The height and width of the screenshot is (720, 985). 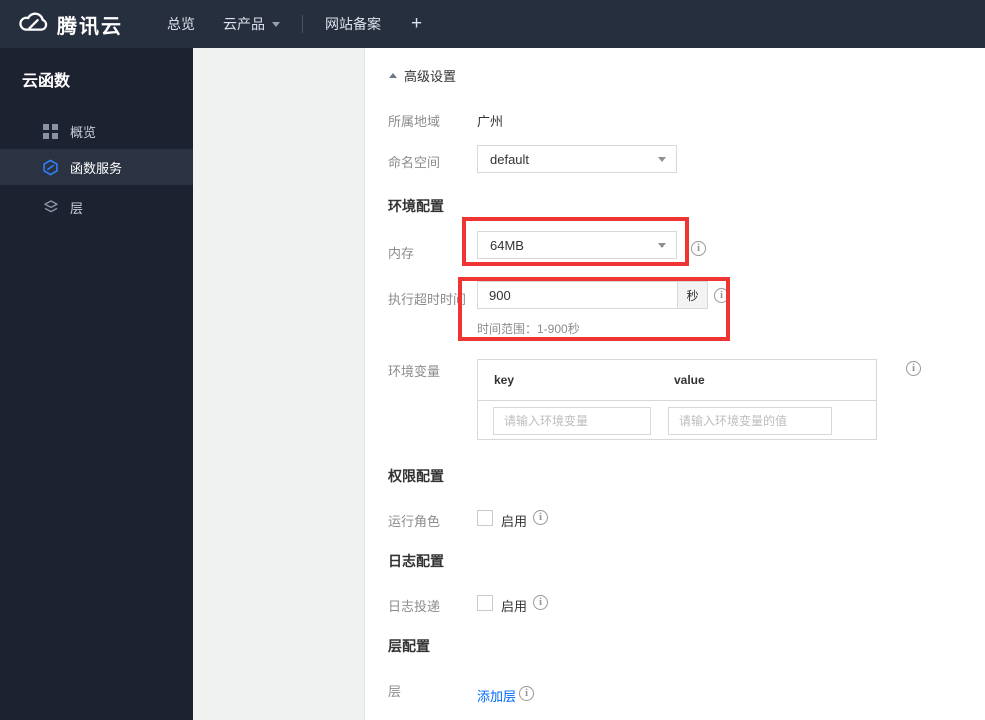 What do you see at coordinates (50, 131) in the screenshot?
I see `overview-grid-icon` at bounding box center [50, 131].